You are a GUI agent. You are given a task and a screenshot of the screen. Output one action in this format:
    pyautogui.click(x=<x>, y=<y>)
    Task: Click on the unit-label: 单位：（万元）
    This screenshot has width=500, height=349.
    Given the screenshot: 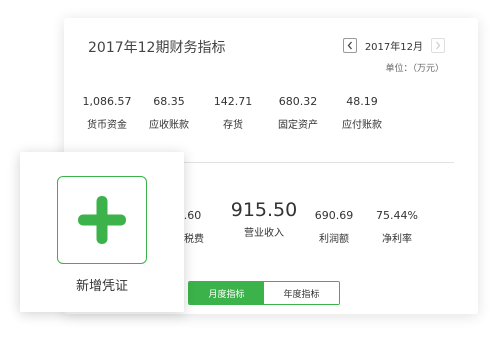 What is the action you would take?
    pyautogui.click(x=414, y=69)
    